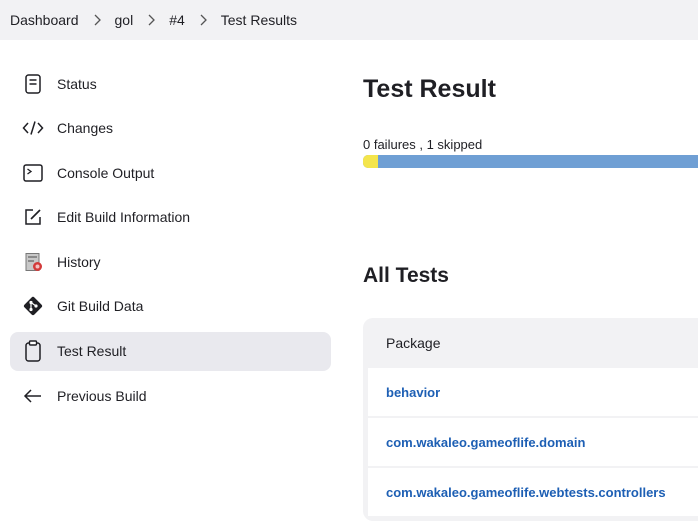 Image resolution: width=698 pixels, height=524 pixels. What do you see at coordinates (170, 395) in the screenshot?
I see `sidebar-item-previous-build: Previous Build` at bounding box center [170, 395].